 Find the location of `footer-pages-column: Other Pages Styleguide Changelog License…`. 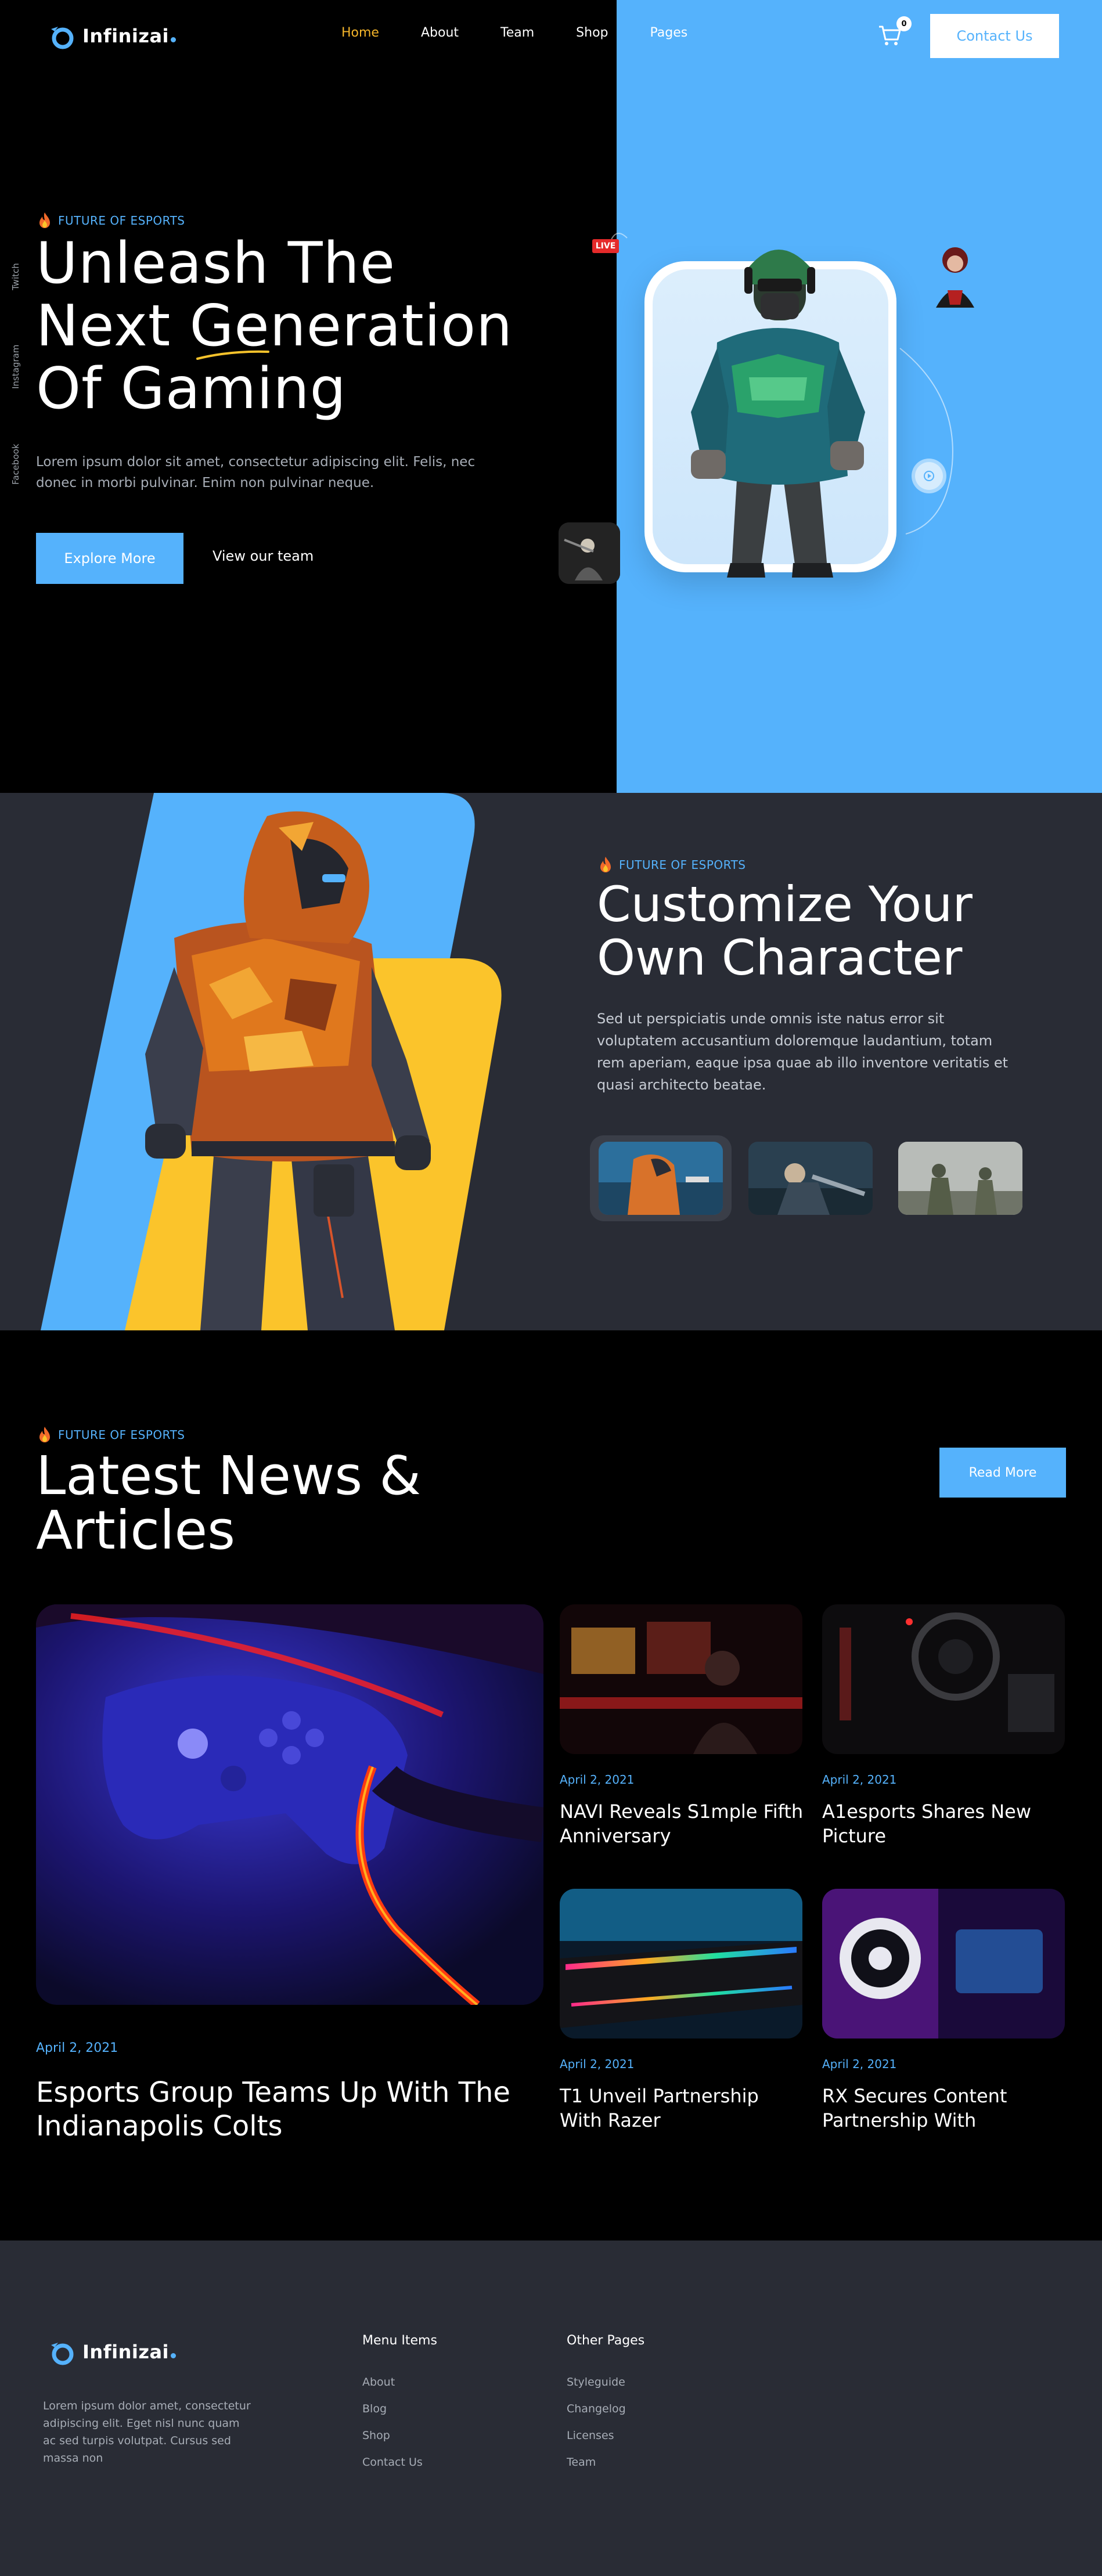

footer-pages-column: Other Pages Styleguide Changelog License… is located at coordinates (605, 2404).